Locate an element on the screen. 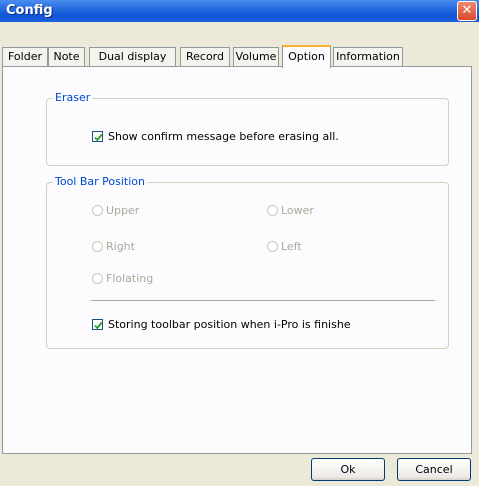  cancel-button: Cancel is located at coordinates (434, 469).